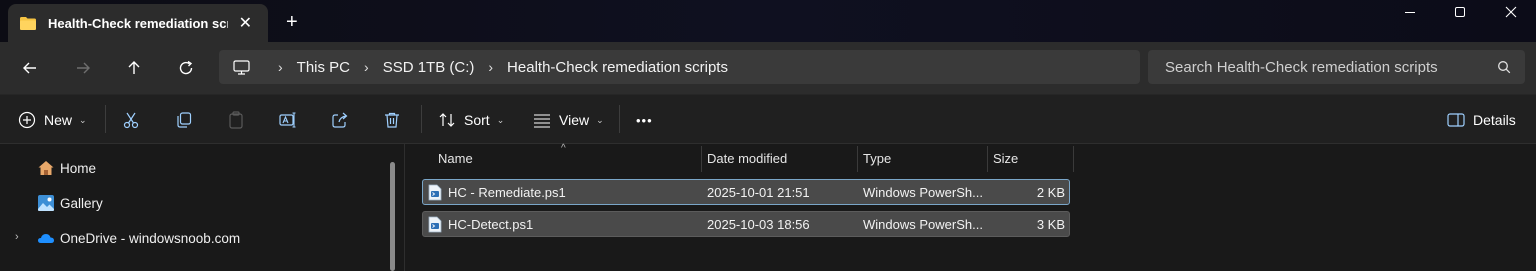  I want to click on view-button-label: View, so click(574, 120).